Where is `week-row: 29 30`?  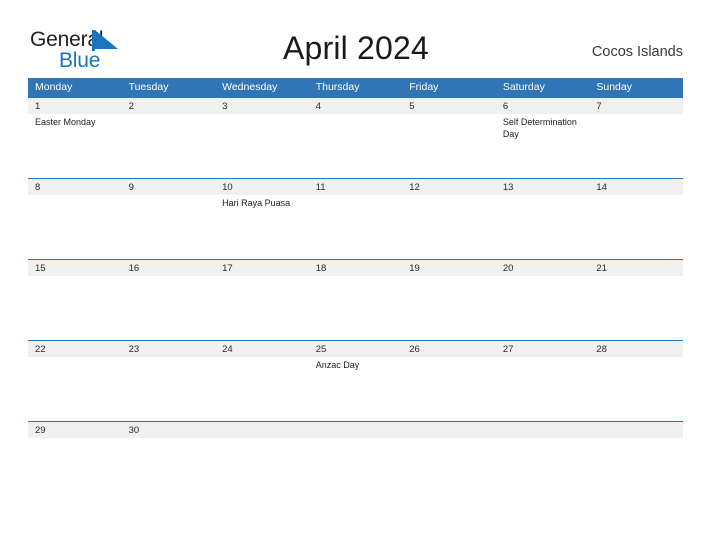 week-row: 29 30 is located at coordinates (355, 461).